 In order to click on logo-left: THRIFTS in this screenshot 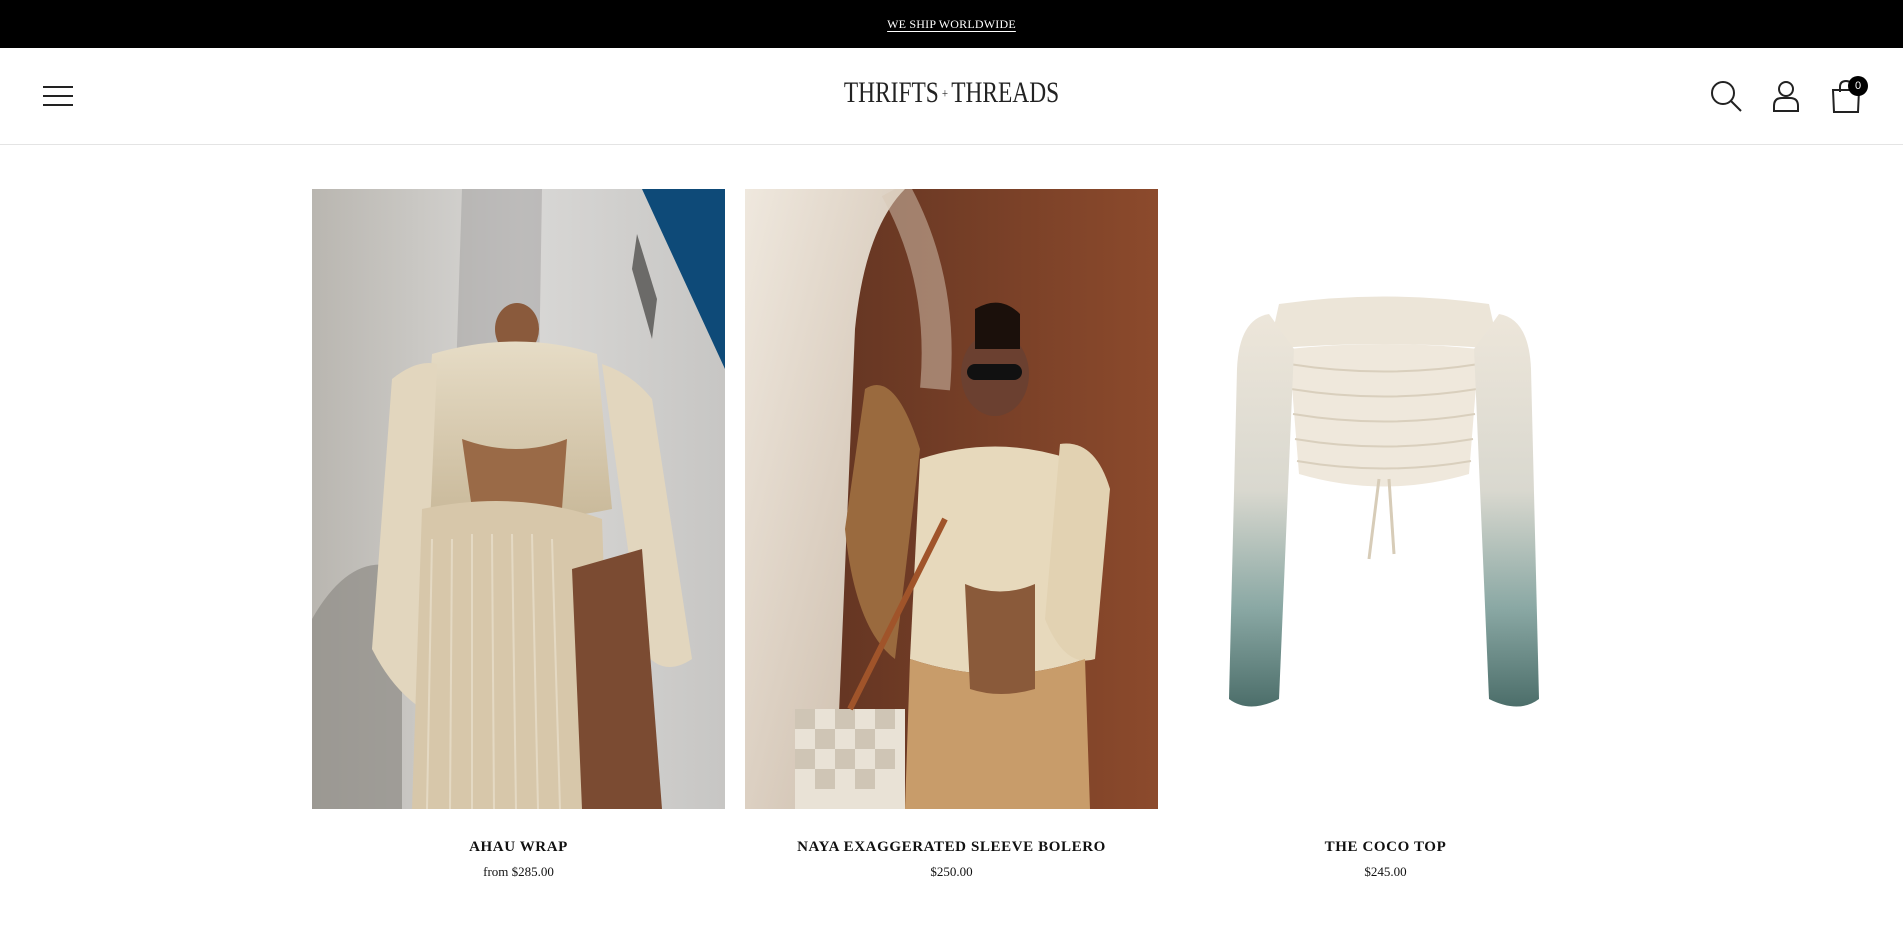, I will do `click(891, 92)`.